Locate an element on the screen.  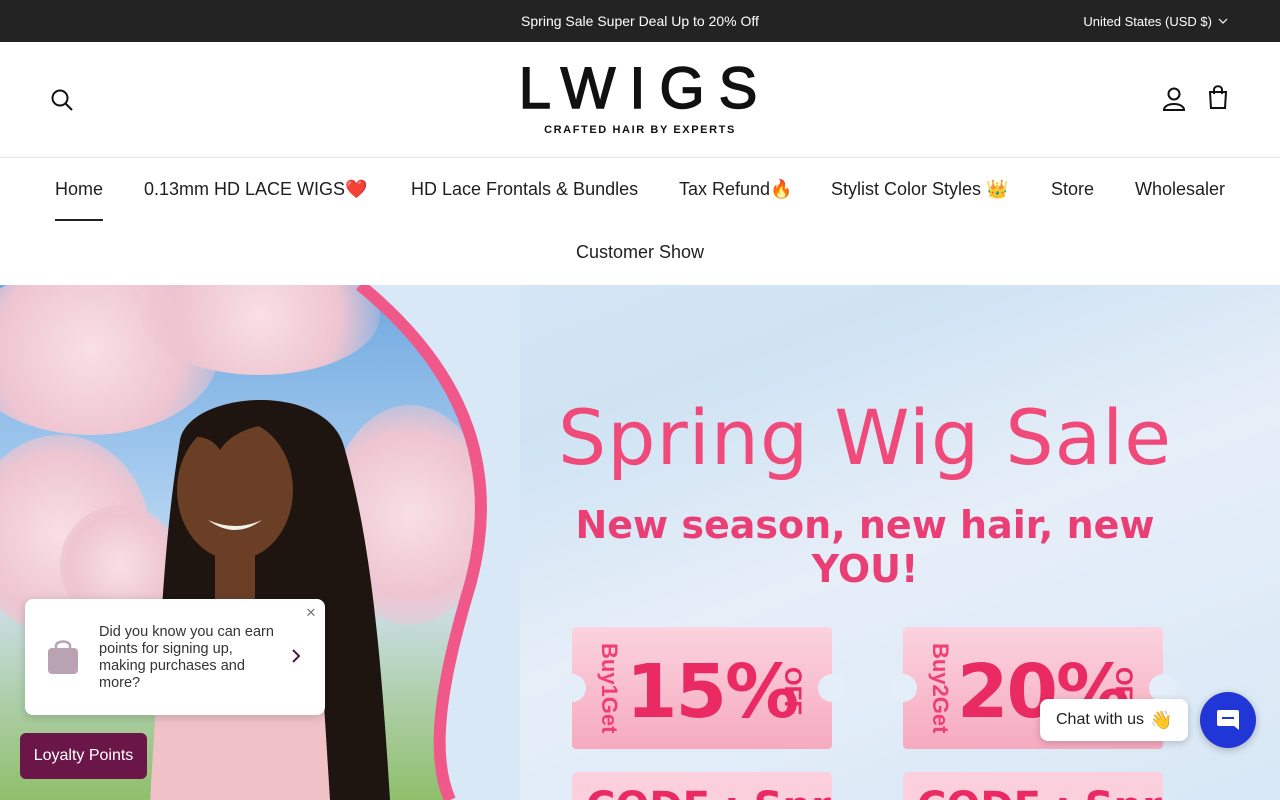
account-icon is located at coordinates (1174, 99).